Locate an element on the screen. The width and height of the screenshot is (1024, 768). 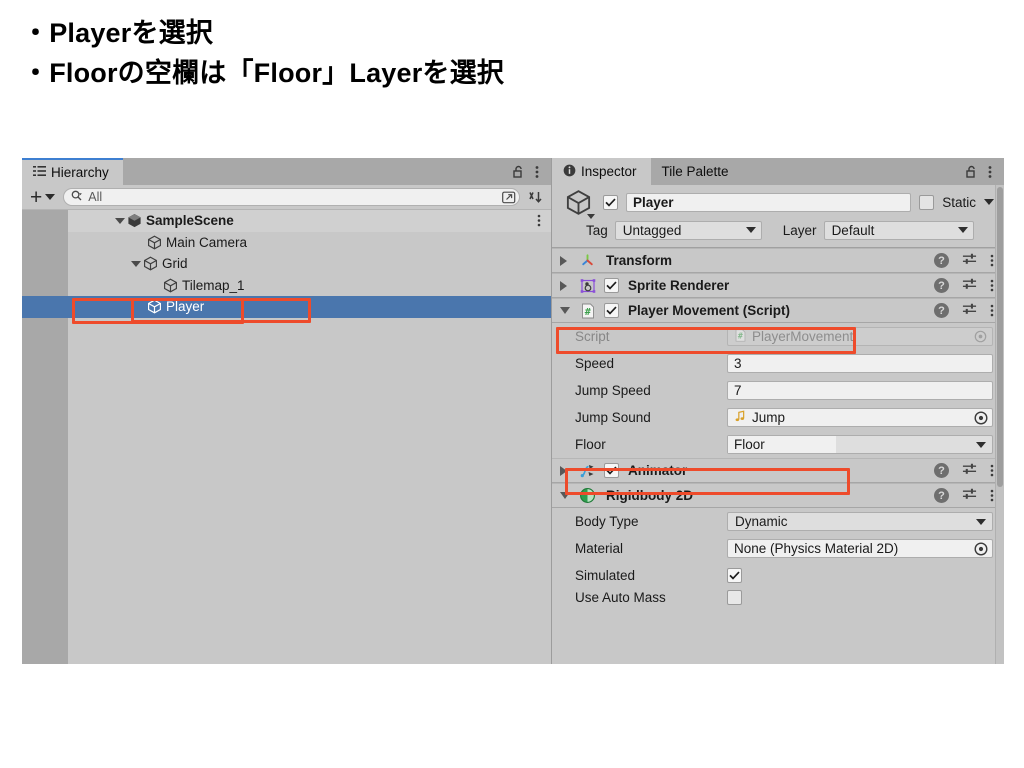
inspector-scrollbar is located at coordinates (999, 424).